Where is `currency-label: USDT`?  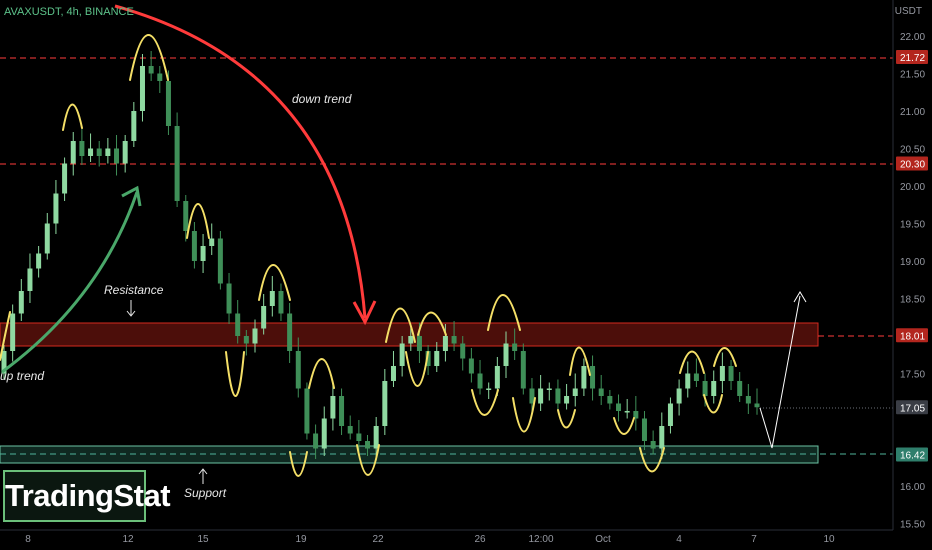 currency-label: USDT is located at coordinates (908, 11).